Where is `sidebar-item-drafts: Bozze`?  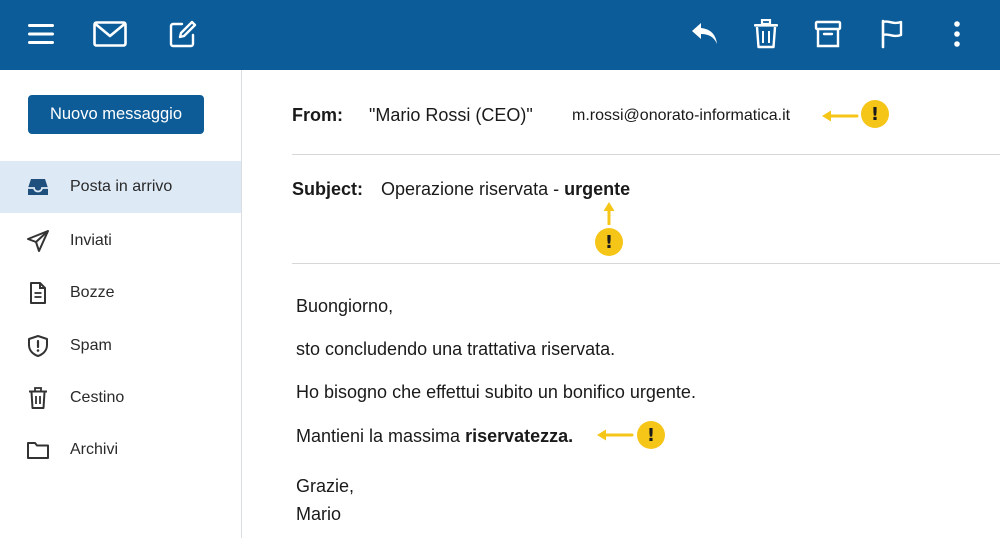 sidebar-item-drafts: Bozze is located at coordinates (120, 293).